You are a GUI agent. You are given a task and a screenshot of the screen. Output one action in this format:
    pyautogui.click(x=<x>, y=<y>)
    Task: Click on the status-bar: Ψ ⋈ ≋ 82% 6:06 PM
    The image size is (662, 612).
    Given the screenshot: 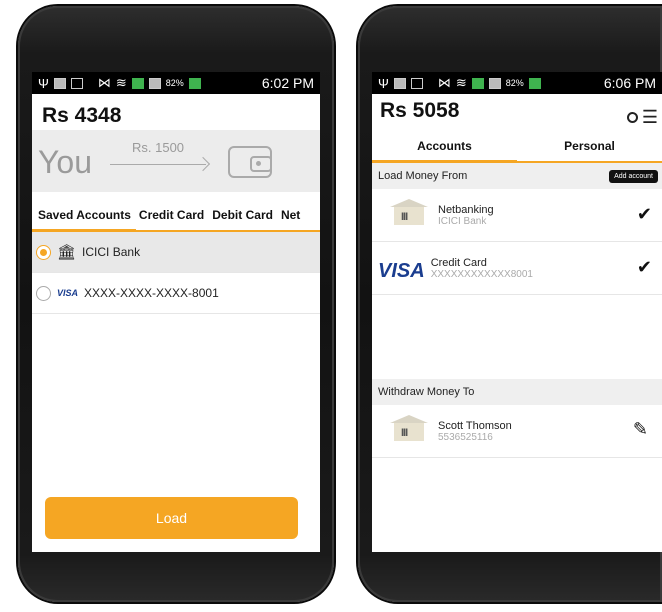 What is the action you would take?
    pyautogui.click(x=517, y=83)
    